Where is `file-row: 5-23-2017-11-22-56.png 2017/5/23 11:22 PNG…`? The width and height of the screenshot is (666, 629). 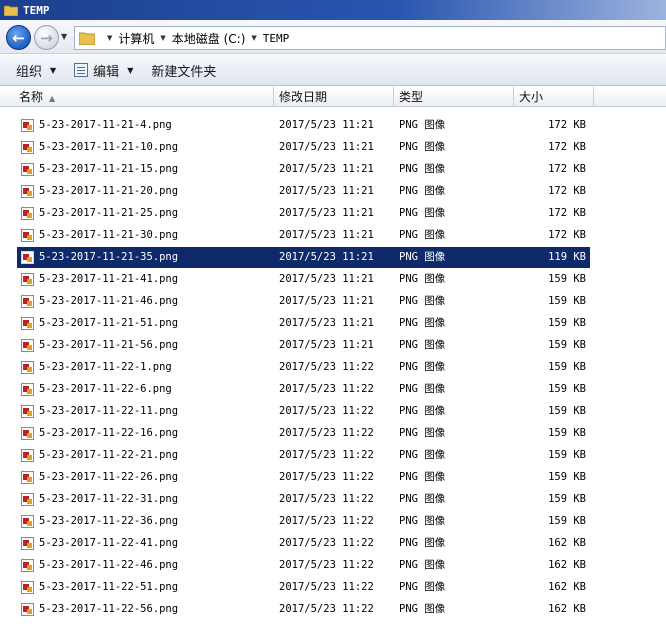
file-row: 5-23-2017-11-22-56.png 2017/5/23 11:22 PNG… is located at coordinates (303, 609).